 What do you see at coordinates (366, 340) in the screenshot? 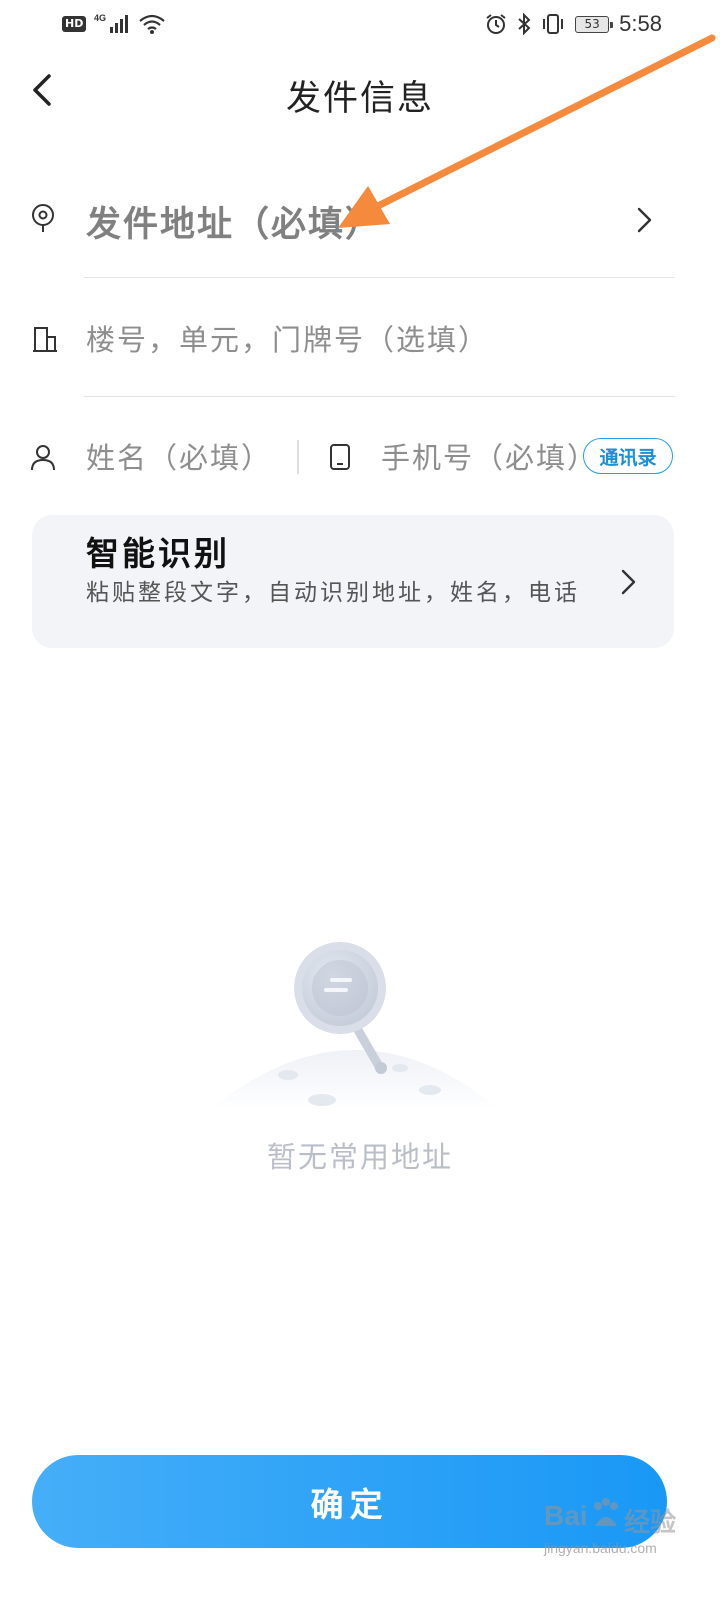
I see `detail-address-input` at bounding box center [366, 340].